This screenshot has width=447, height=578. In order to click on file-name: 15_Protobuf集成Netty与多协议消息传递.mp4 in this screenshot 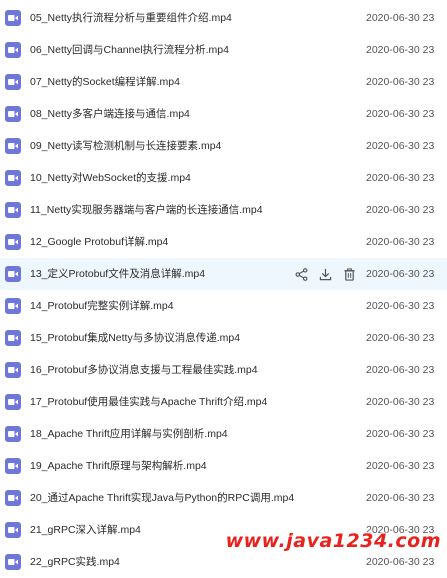, I will do `click(135, 338)`.